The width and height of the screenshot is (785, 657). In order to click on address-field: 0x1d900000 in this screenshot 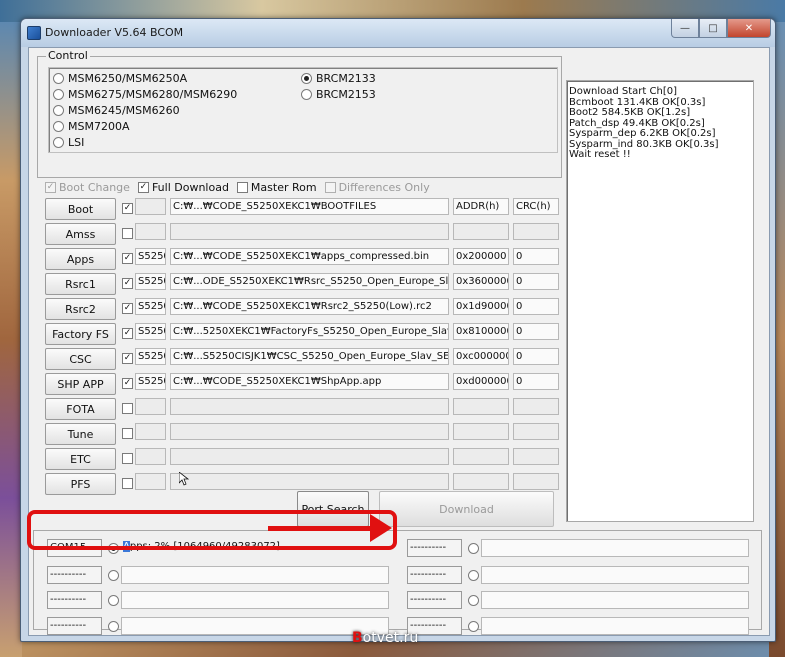, I will do `click(481, 306)`.